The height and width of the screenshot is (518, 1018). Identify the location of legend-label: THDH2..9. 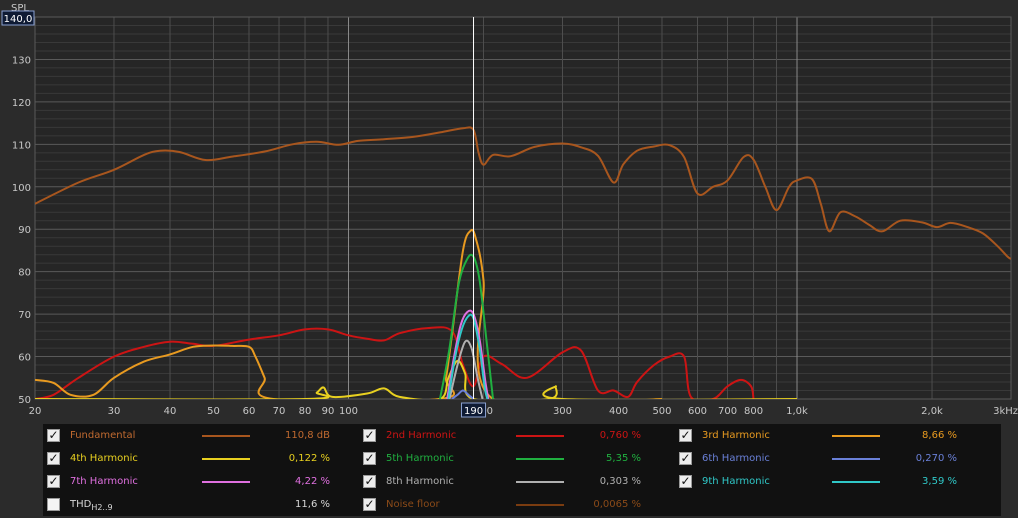
(91, 505).